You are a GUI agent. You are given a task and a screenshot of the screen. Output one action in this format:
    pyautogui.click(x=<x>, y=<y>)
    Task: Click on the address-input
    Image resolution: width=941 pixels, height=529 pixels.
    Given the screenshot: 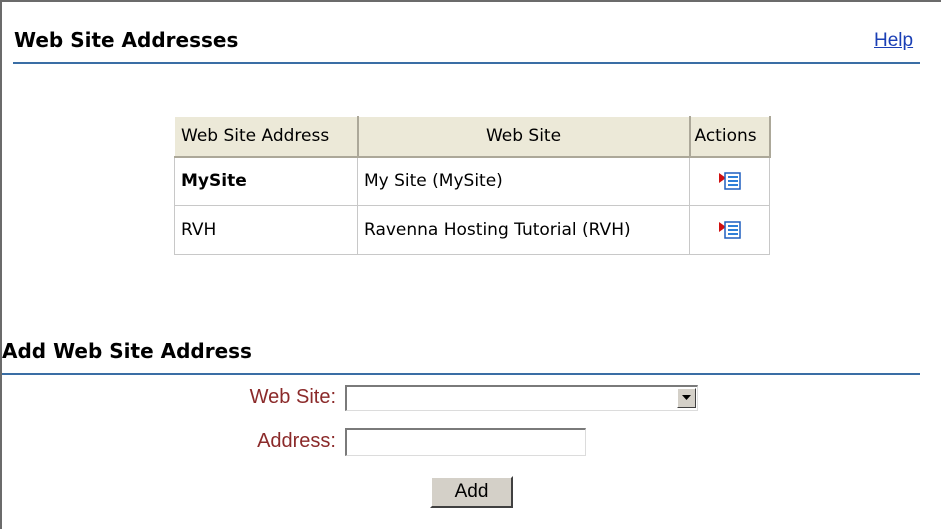 What is the action you would take?
    pyautogui.click(x=465, y=442)
    